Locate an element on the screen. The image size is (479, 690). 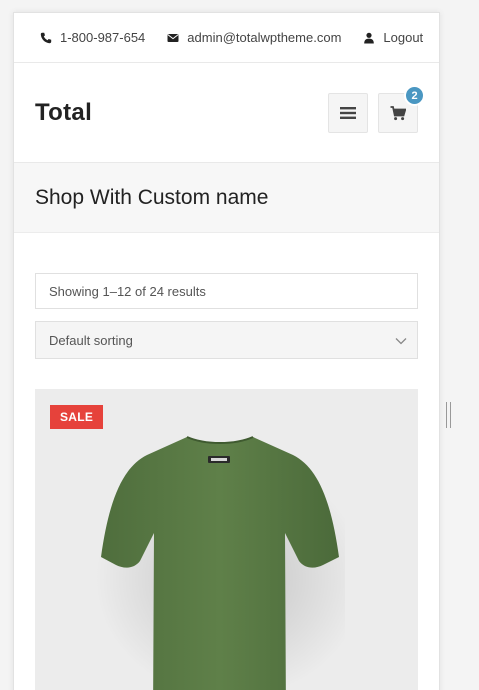
user-icon is located at coordinates (369, 38).